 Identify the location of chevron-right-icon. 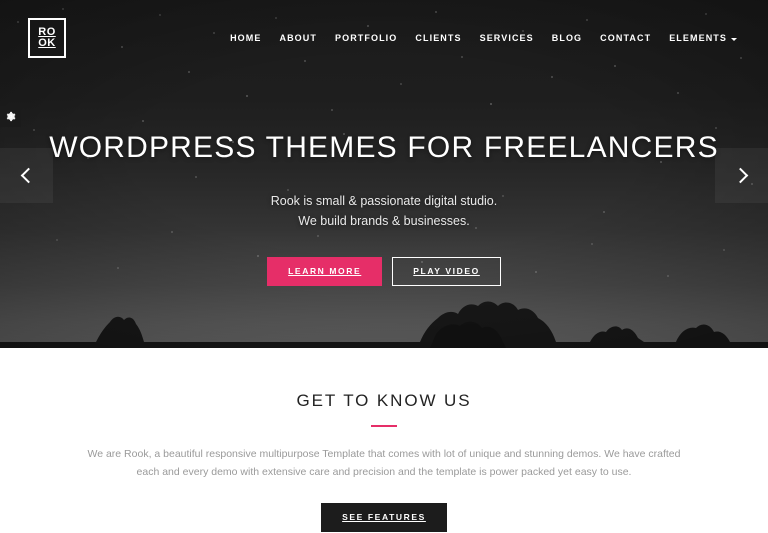
(740, 175).